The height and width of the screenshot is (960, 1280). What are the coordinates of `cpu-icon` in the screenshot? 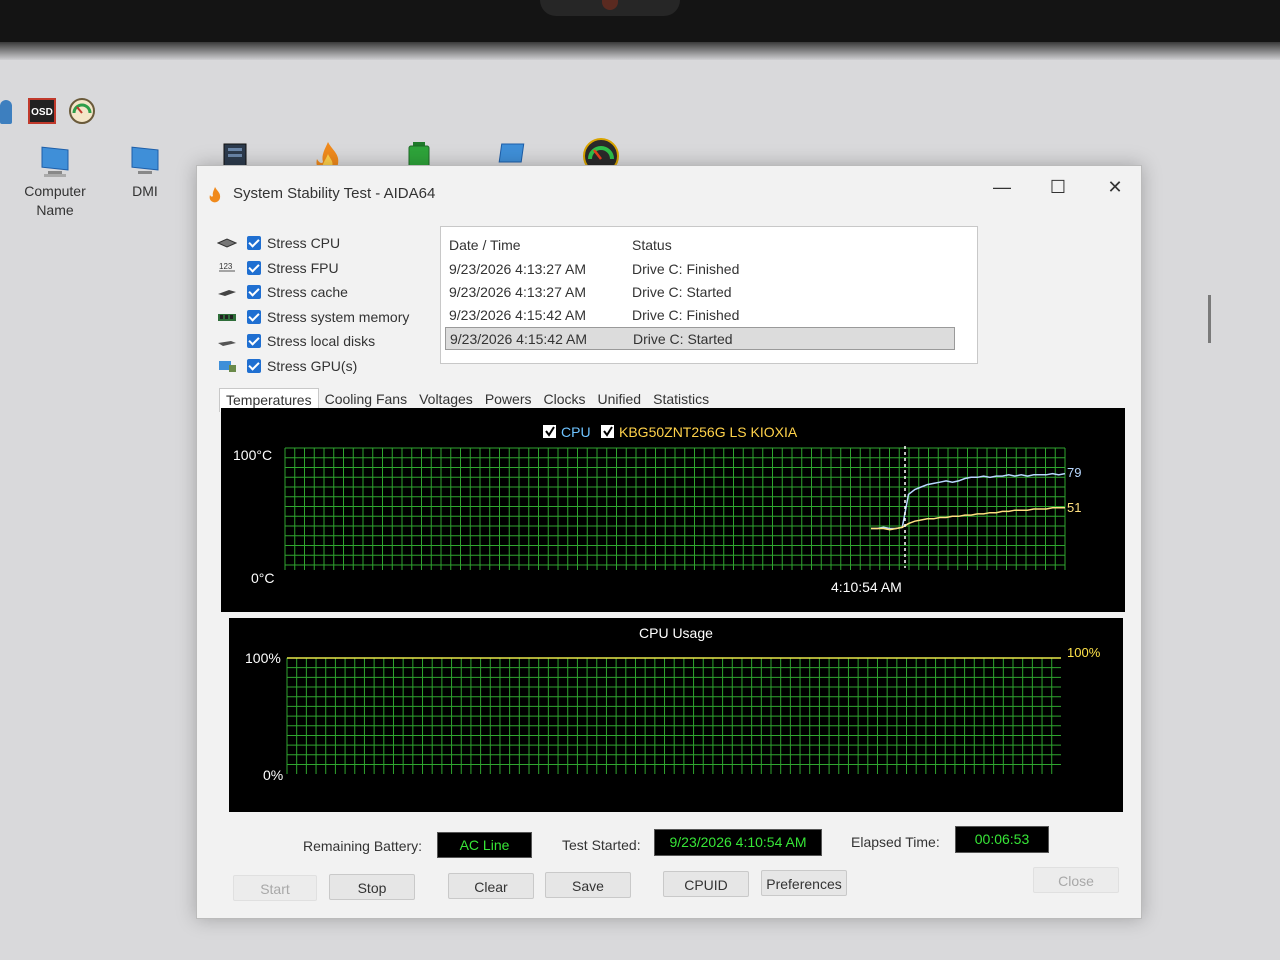 It's located at (227, 243).